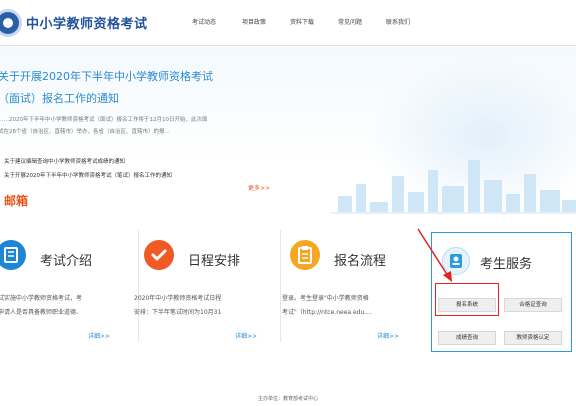  Describe the element at coordinates (433, 252) in the screenshot. I see `annotation-arrow-line` at that location.